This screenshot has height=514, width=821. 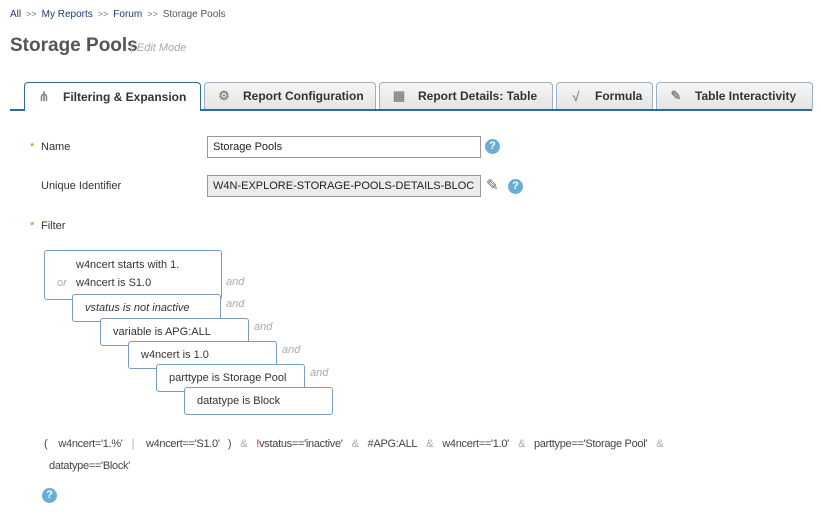 I want to click on page-title: Storage Pools, so click(x=74, y=45).